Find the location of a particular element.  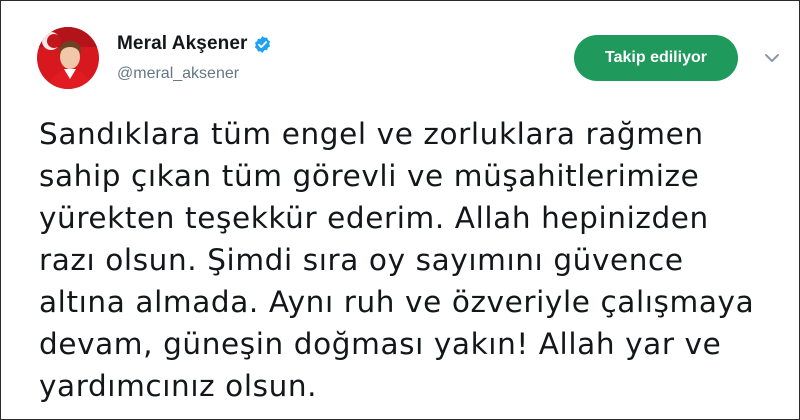

author-handle: @meral_aksener is located at coordinates (178, 74).